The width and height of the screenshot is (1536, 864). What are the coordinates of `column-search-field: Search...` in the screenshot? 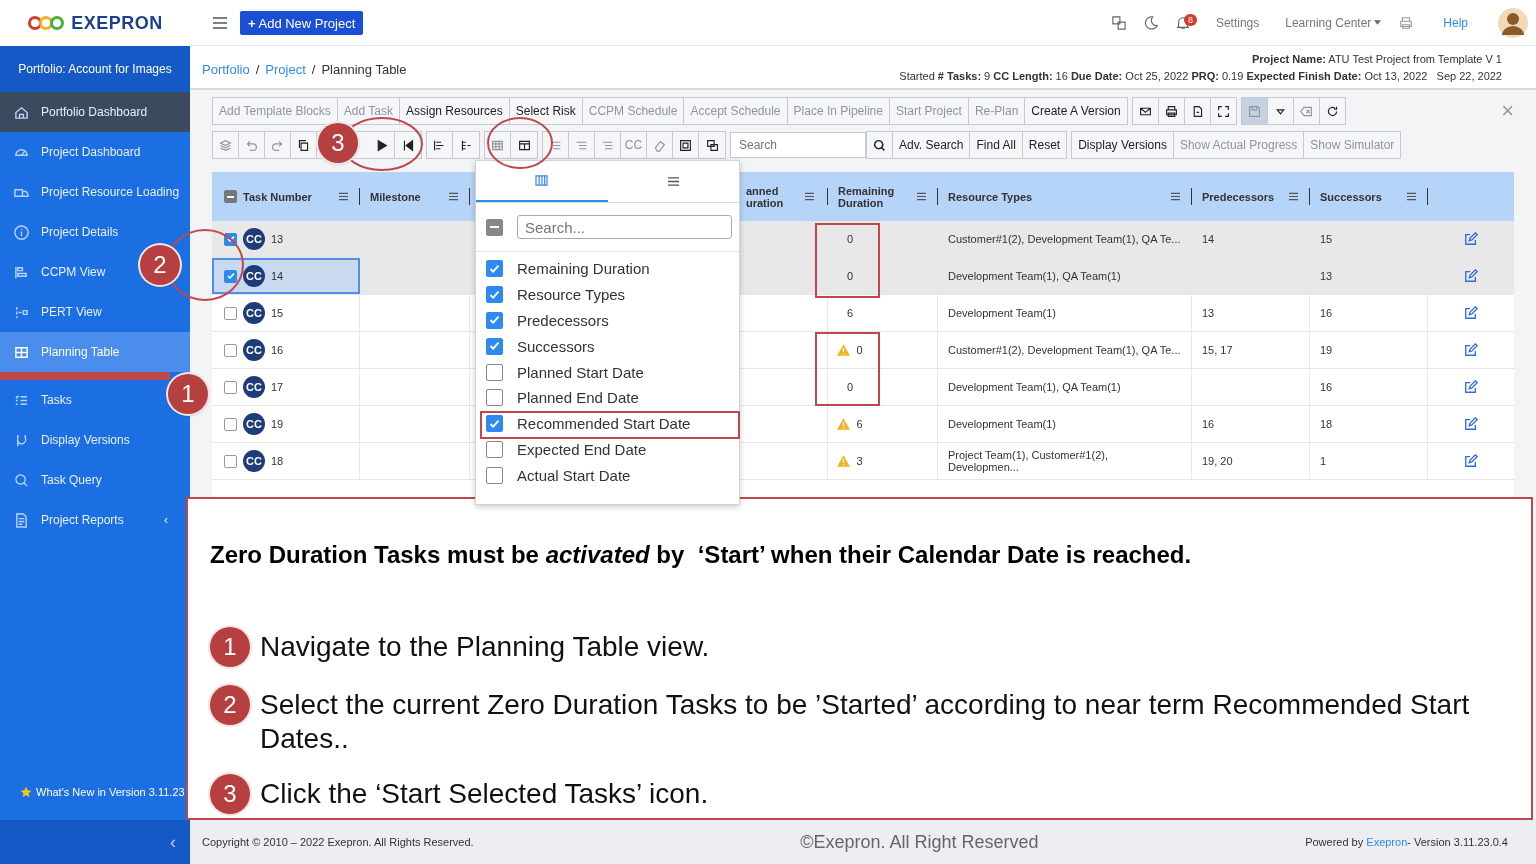 It's located at (624, 227).